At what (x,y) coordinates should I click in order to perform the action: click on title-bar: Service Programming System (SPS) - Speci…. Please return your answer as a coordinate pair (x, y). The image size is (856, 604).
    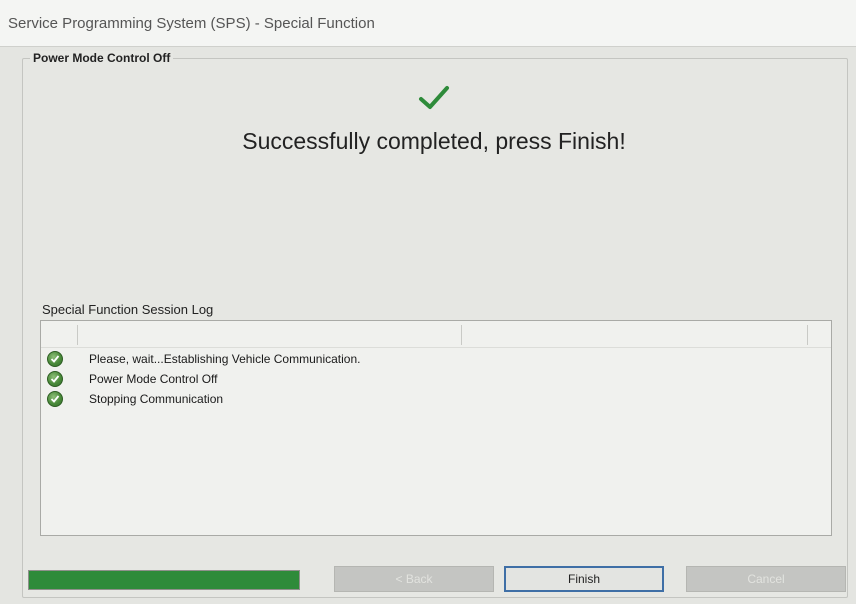
    Looking at the image, I should click on (428, 23).